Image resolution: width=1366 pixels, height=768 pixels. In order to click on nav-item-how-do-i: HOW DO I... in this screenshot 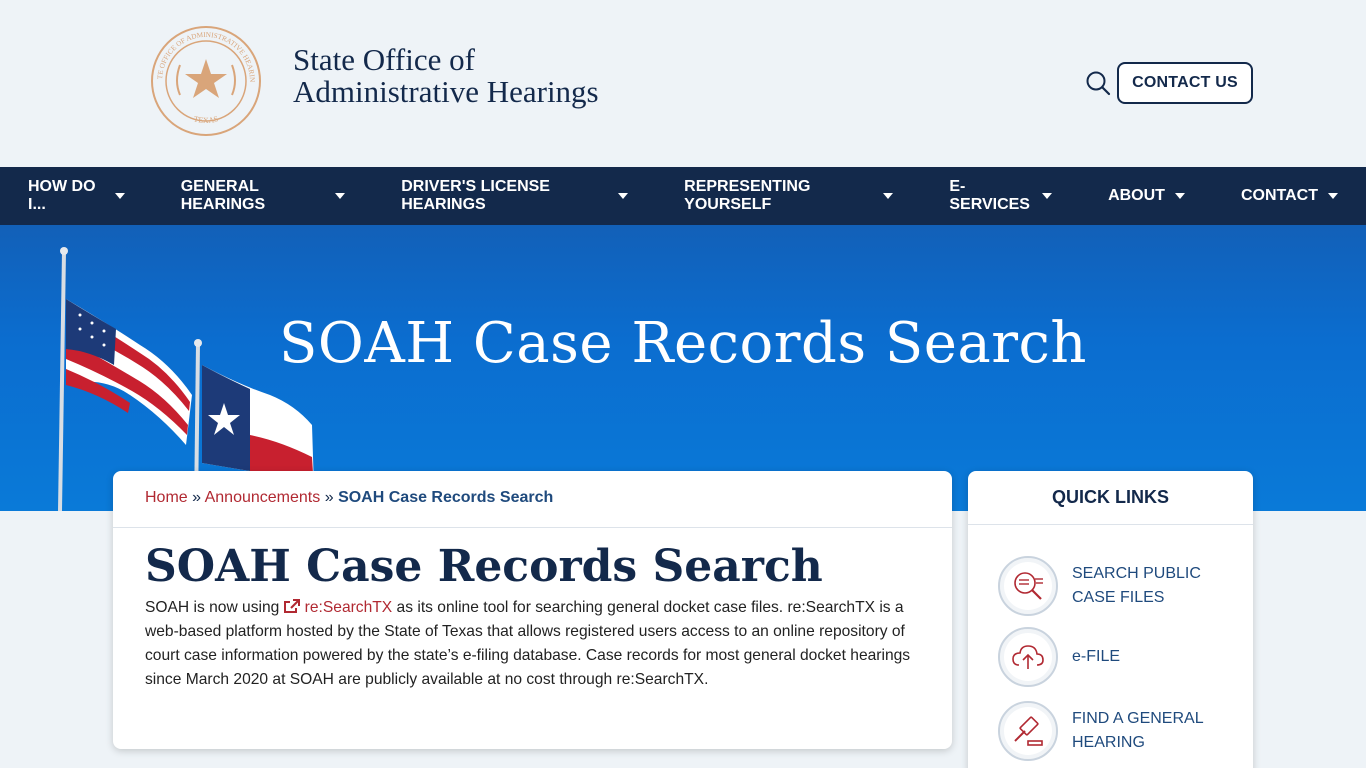, I will do `click(76, 196)`.